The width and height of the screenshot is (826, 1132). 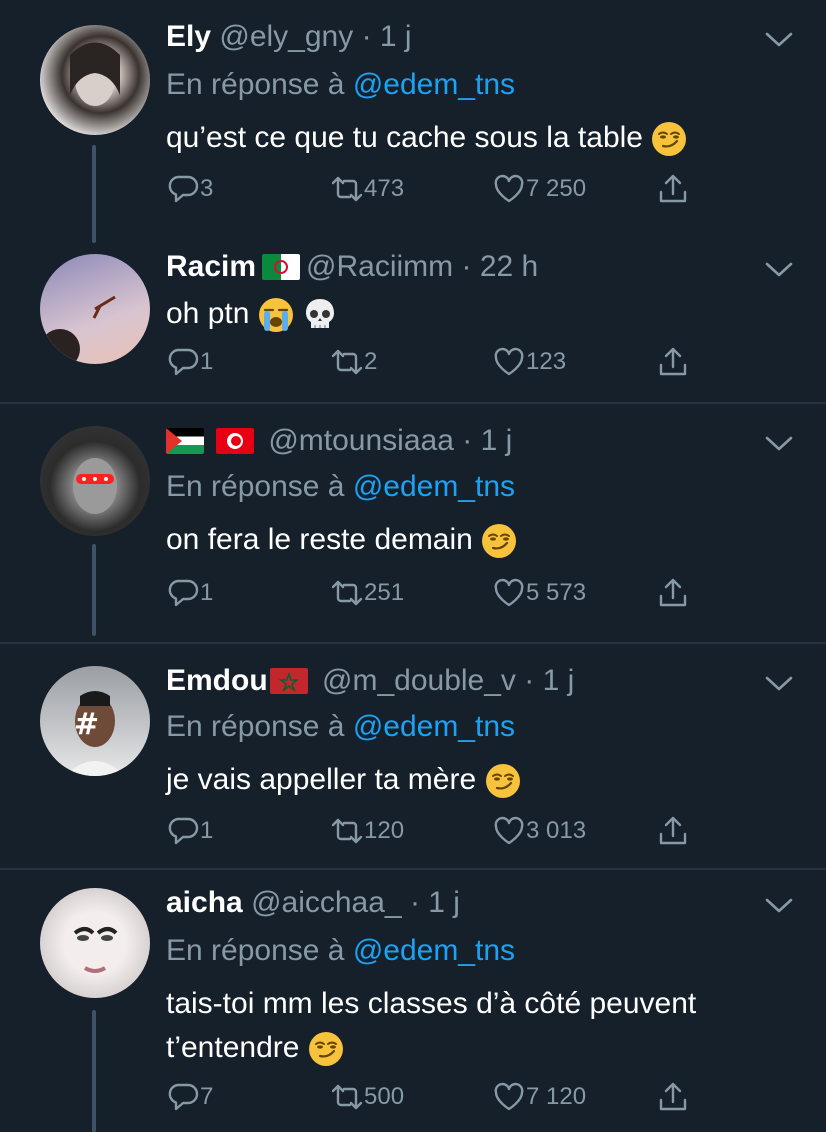 I want to click on tweet-header: @mtounsiaaa · 1 j, so click(x=339, y=441).